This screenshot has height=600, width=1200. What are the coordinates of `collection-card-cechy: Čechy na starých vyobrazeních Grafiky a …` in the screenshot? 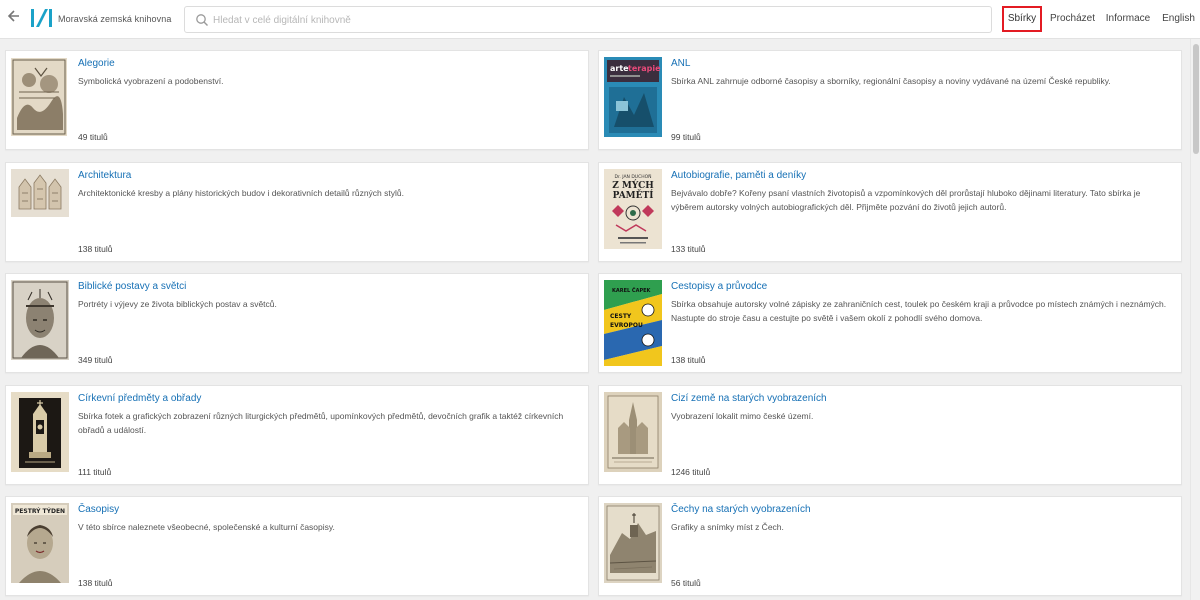 It's located at (890, 546).